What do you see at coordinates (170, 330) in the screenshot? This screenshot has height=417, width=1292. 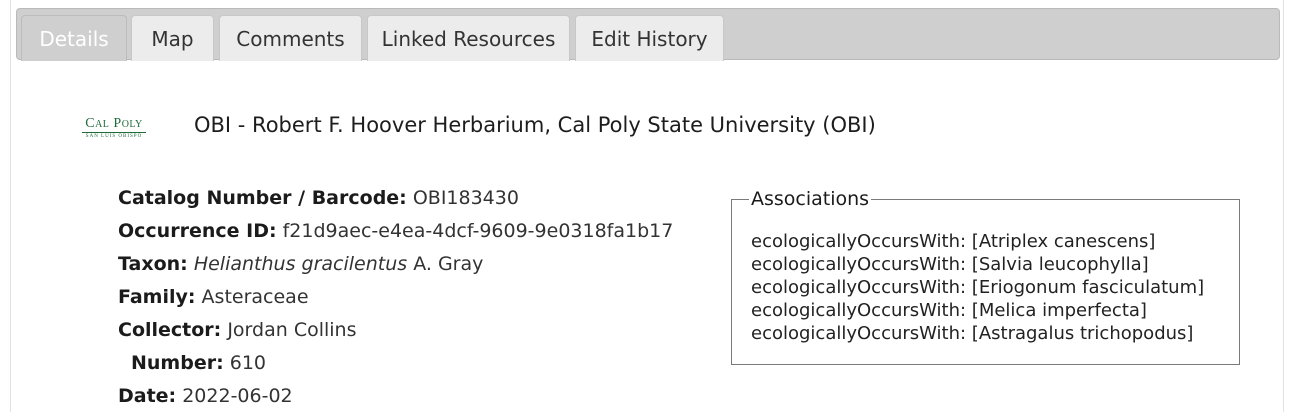 I see `collector-label: Collector:` at bounding box center [170, 330].